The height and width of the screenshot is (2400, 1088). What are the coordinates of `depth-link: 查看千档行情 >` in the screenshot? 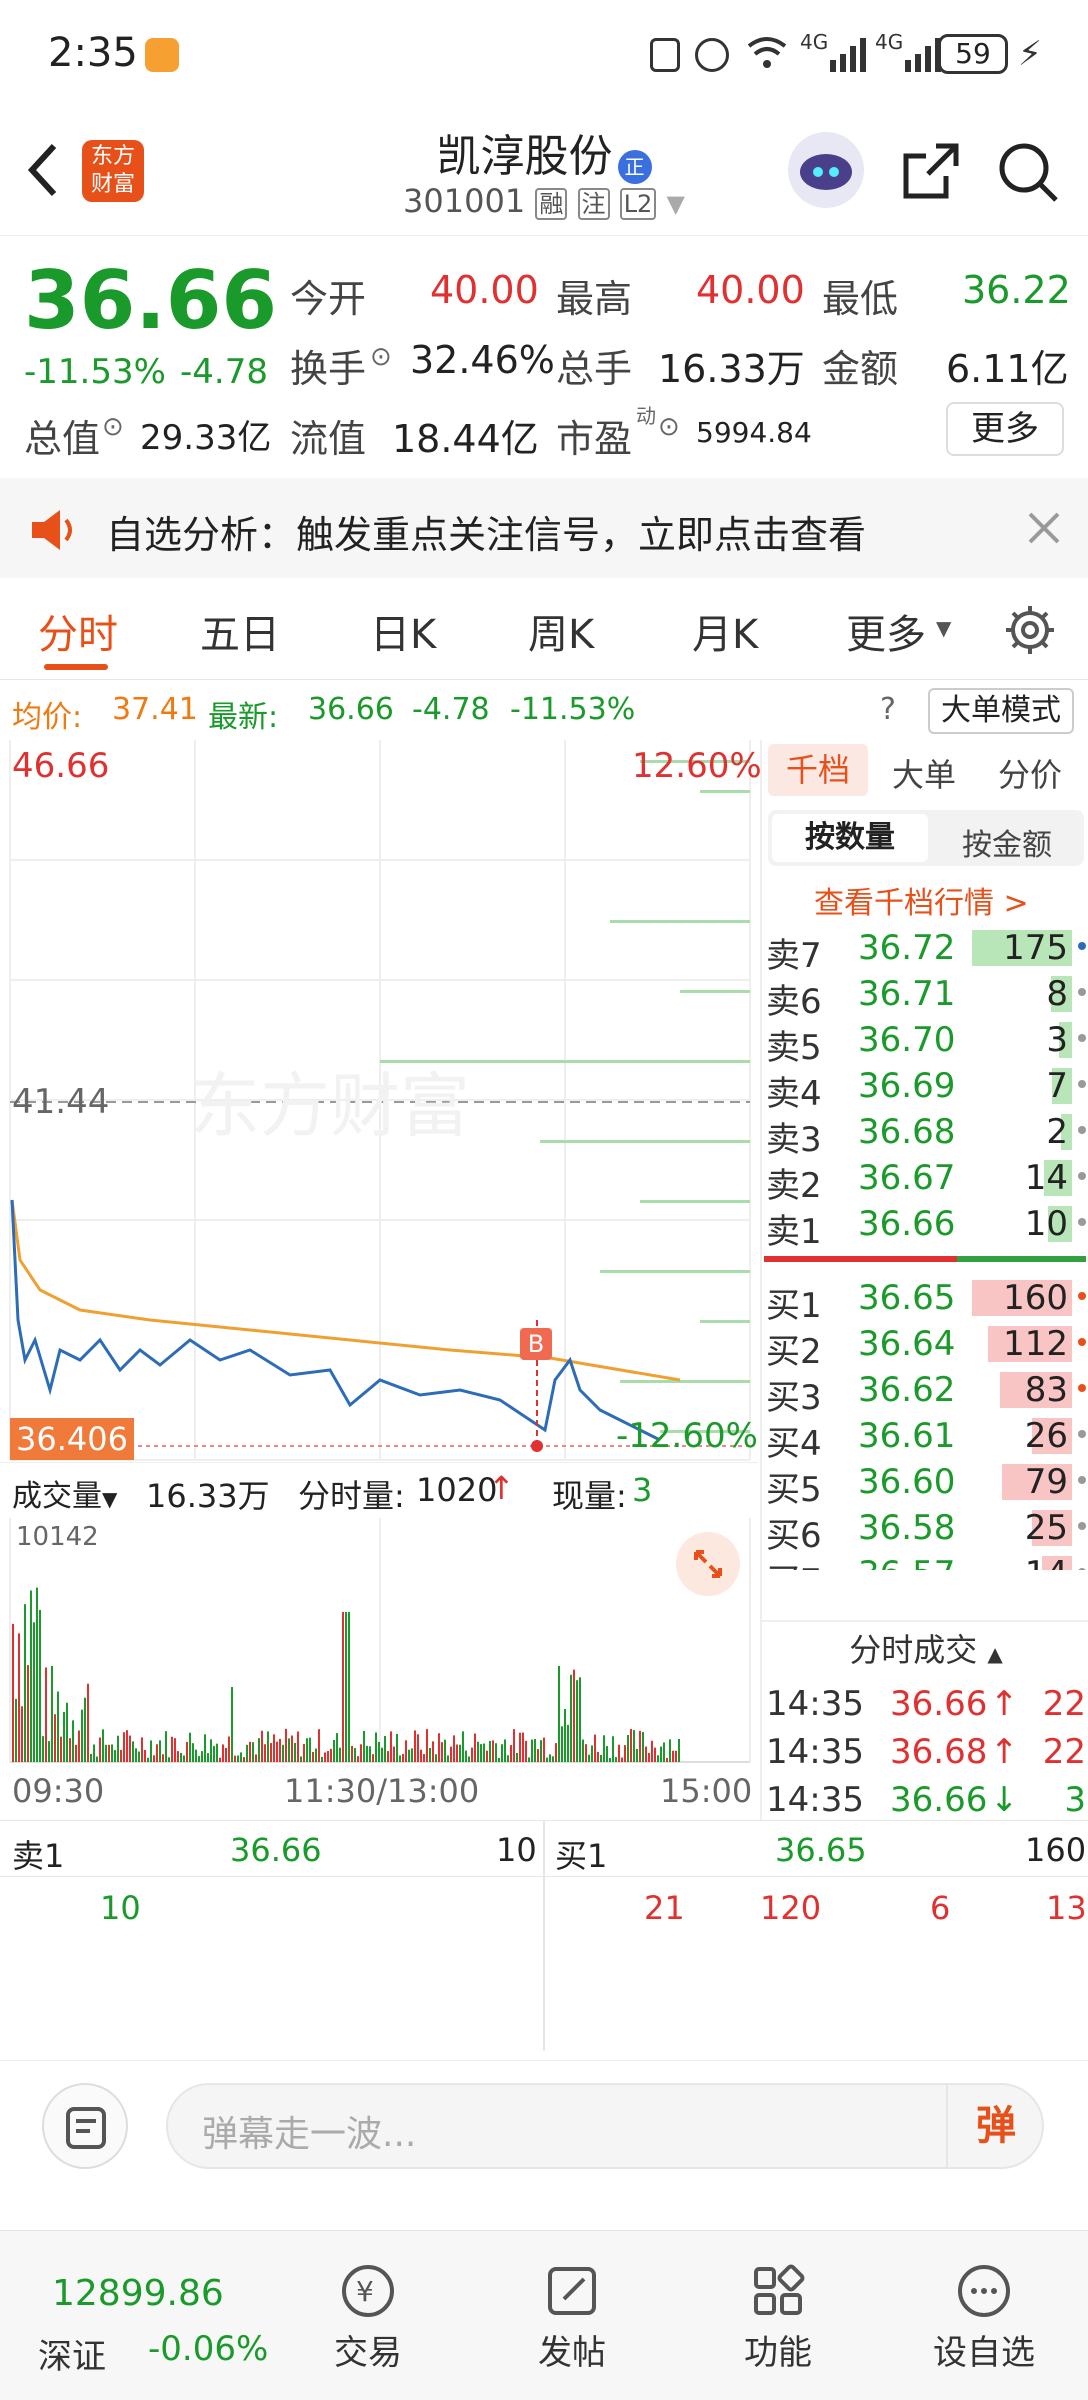 It's located at (921, 900).